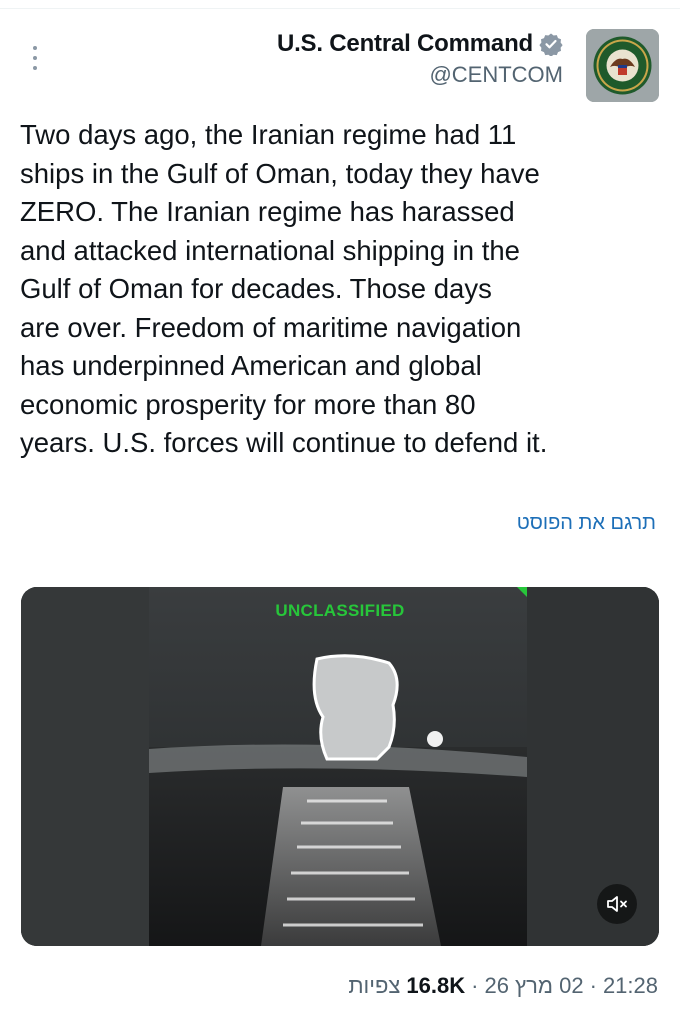  I want to click on tweet-date: 02 מרץ 26, so click(533, 986).